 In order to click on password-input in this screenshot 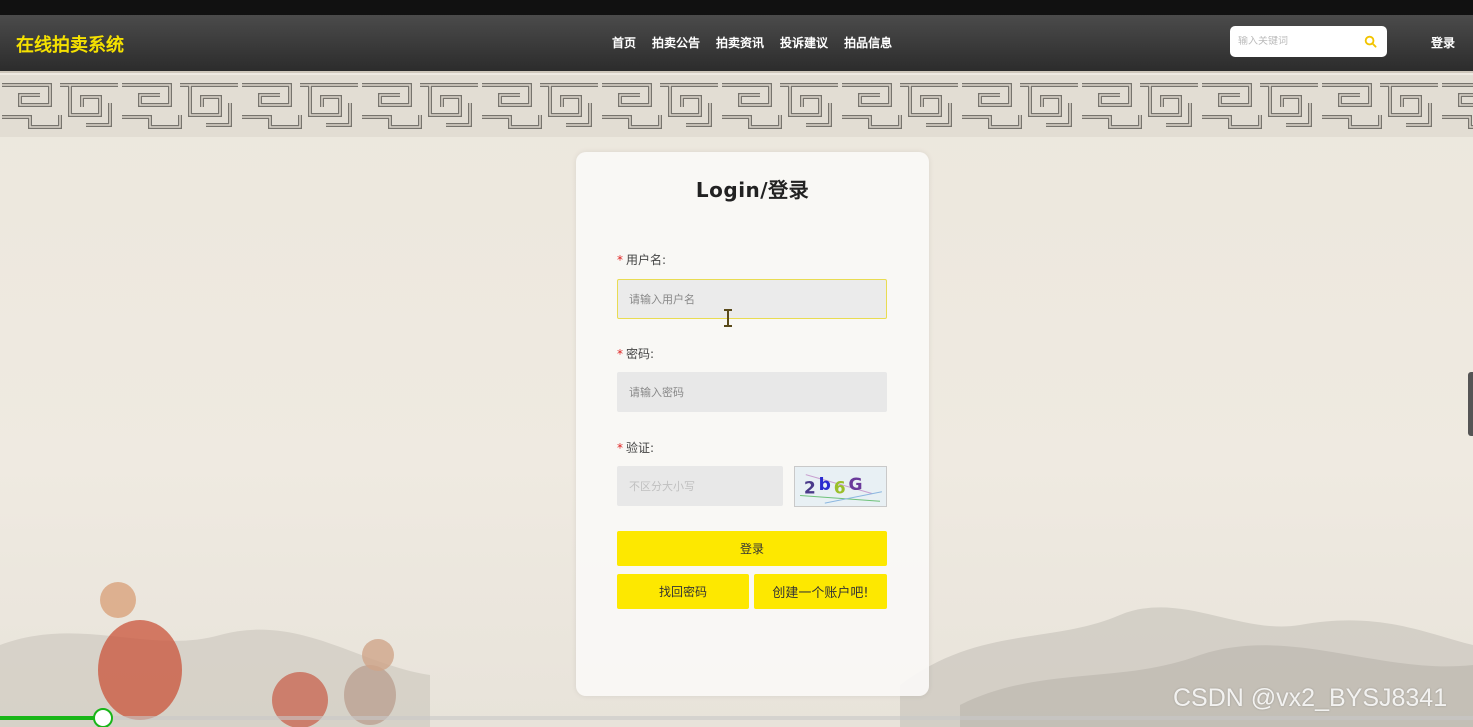, I will do `click(752, 392)`.